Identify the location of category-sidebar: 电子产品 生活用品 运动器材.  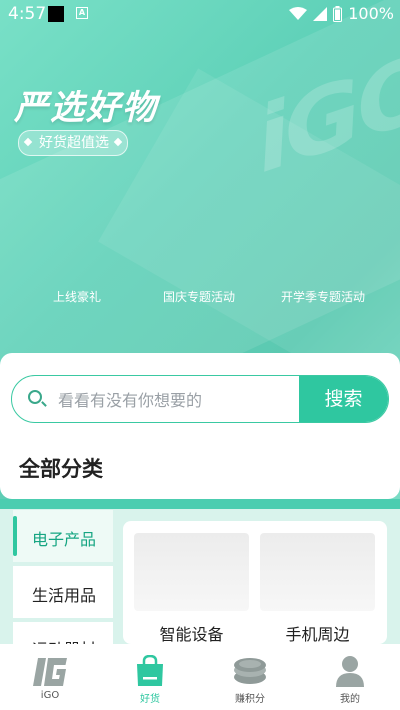
(63, 577).